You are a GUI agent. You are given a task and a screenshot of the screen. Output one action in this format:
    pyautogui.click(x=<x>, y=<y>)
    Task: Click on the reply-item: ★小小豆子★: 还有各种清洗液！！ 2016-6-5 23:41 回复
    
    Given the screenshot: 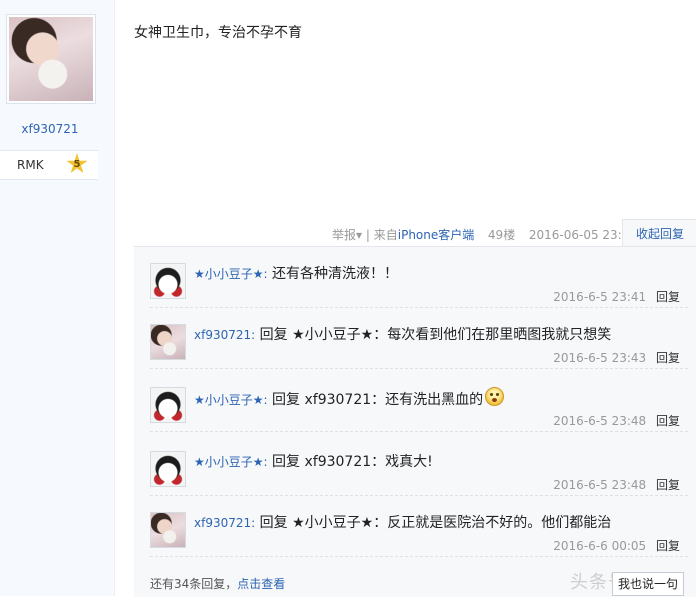 What is the action you would take?
    pyautogui.click(x=419, y=277)
    